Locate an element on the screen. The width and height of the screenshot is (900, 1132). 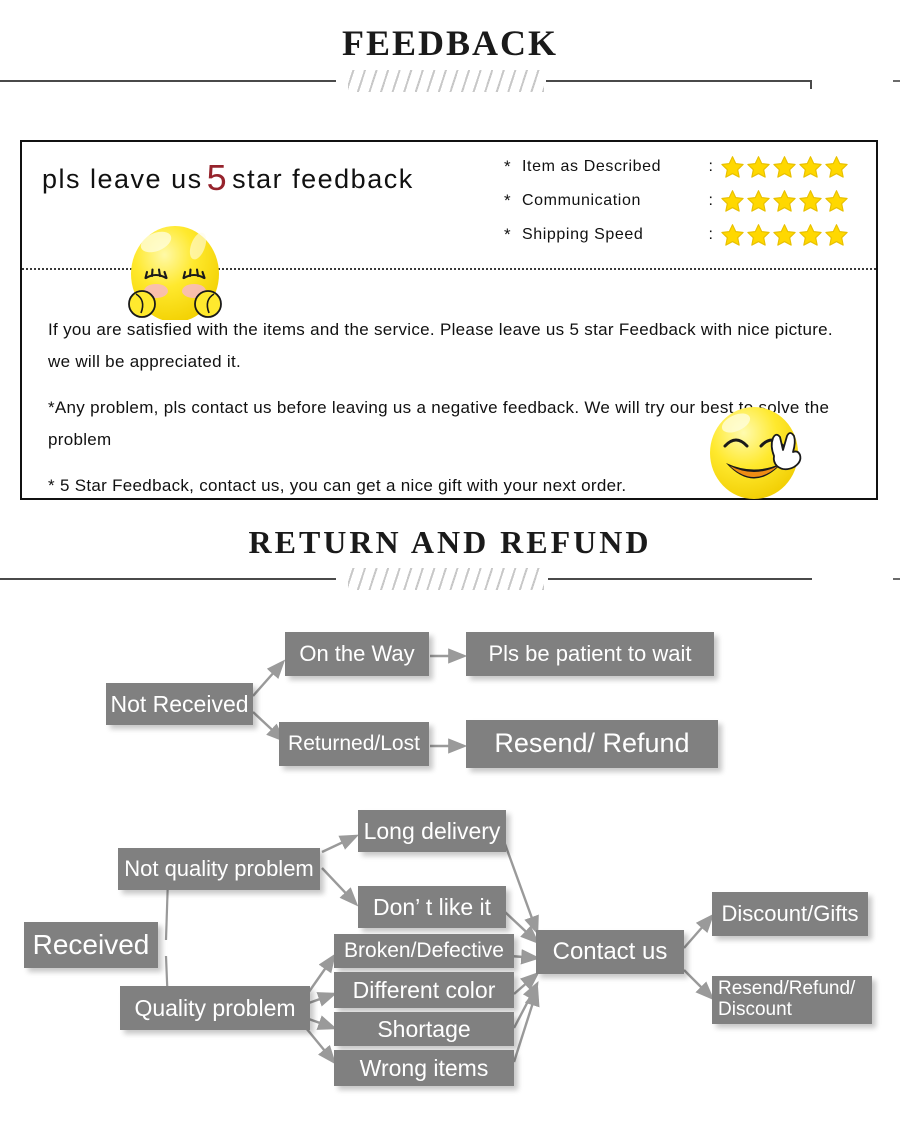
node-label: Received is located at coordinates (91, 944).